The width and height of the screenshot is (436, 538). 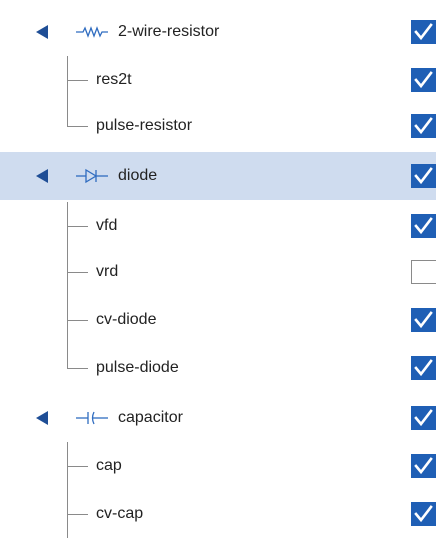 What do you see at coordinates (114, 79) in the screenshot?
I see `tree-item-label: res2t` at bounding box center [114, 79].